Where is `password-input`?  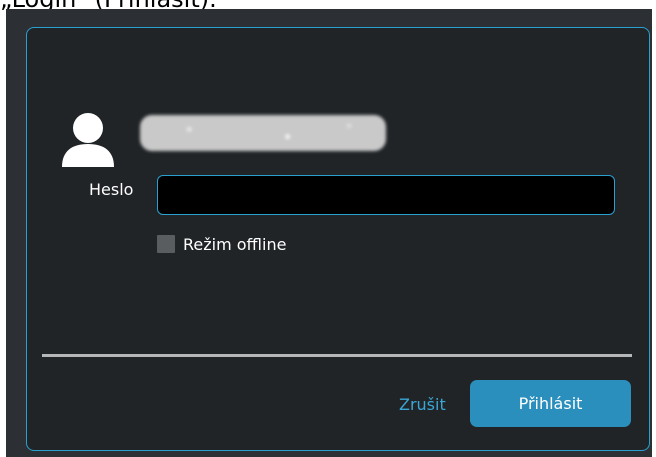
password-input is located at coordinates (386, 195).